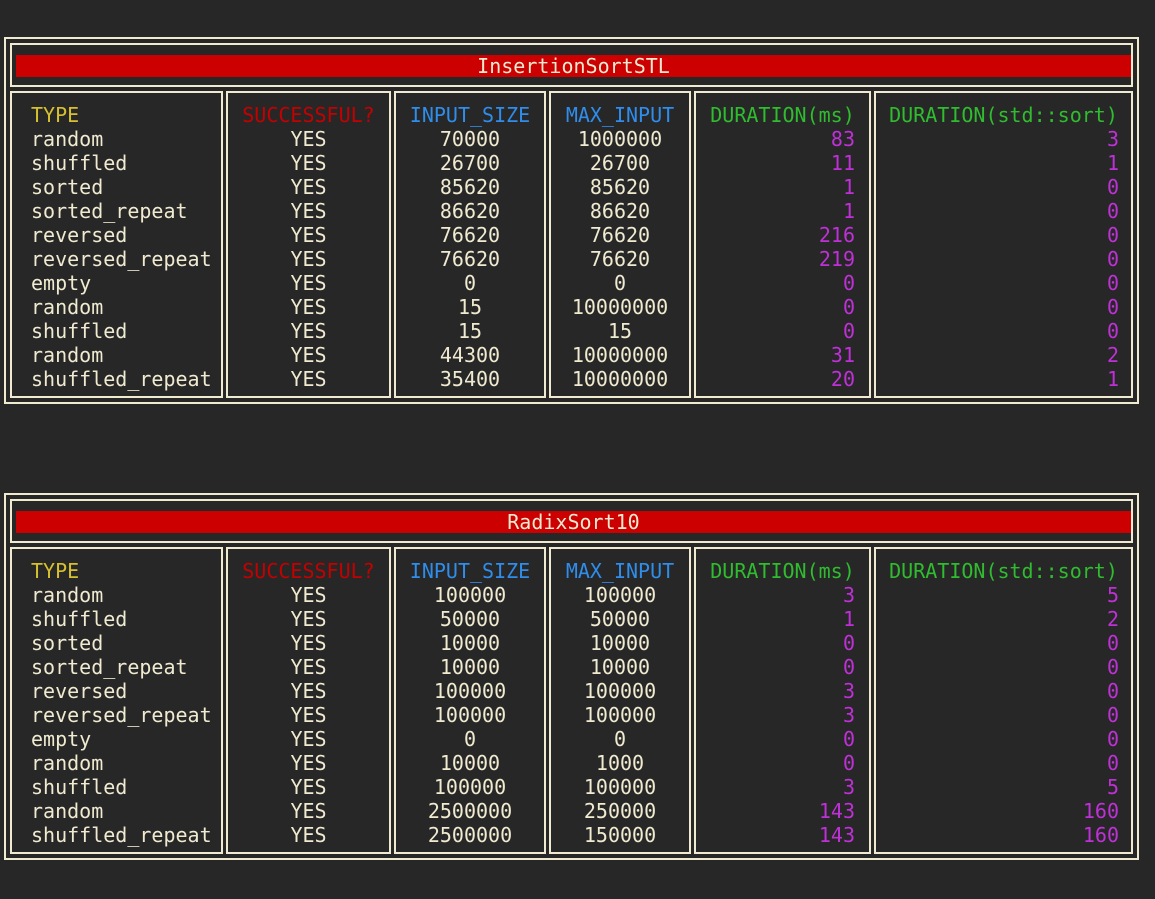 The image size is (1155, 899). Describe the element at coordinates (620, 187) in the screenshot. I see `max-input-cell: 85620` at that location.